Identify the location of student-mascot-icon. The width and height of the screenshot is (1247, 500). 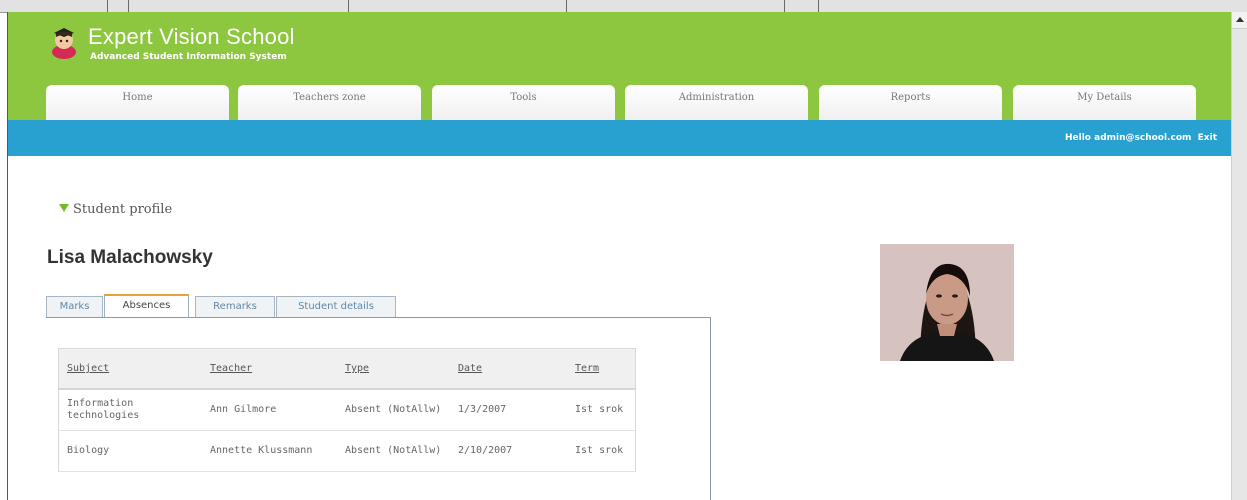
(64, 43).